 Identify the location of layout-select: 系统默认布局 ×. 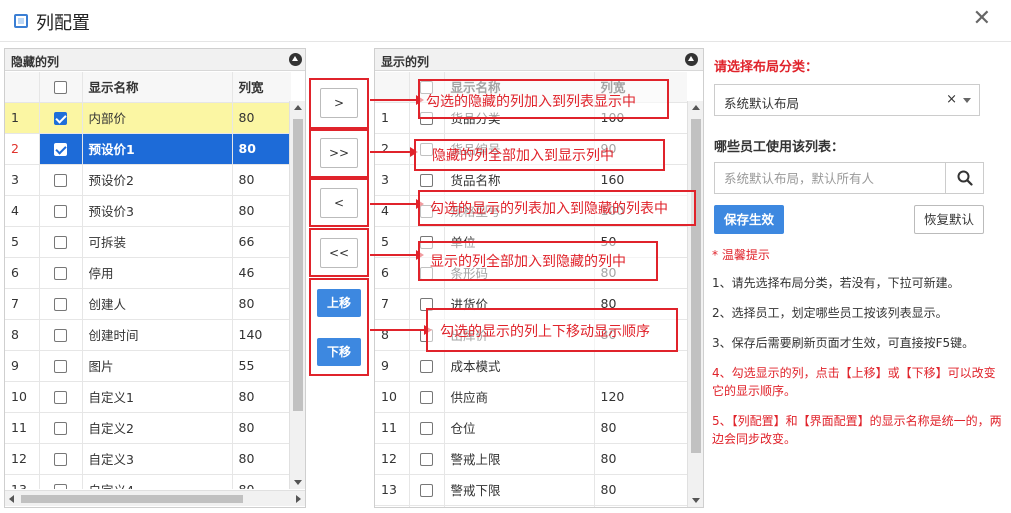
(847, 100).